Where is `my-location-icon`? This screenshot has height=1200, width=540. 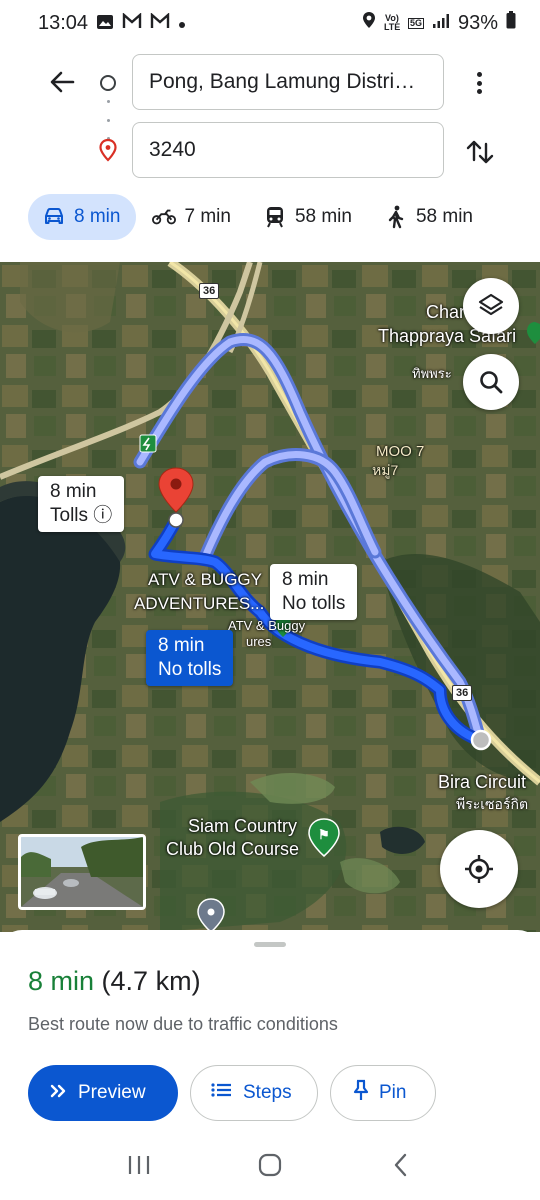 my-location-icon is located at coordinates (479, 869).